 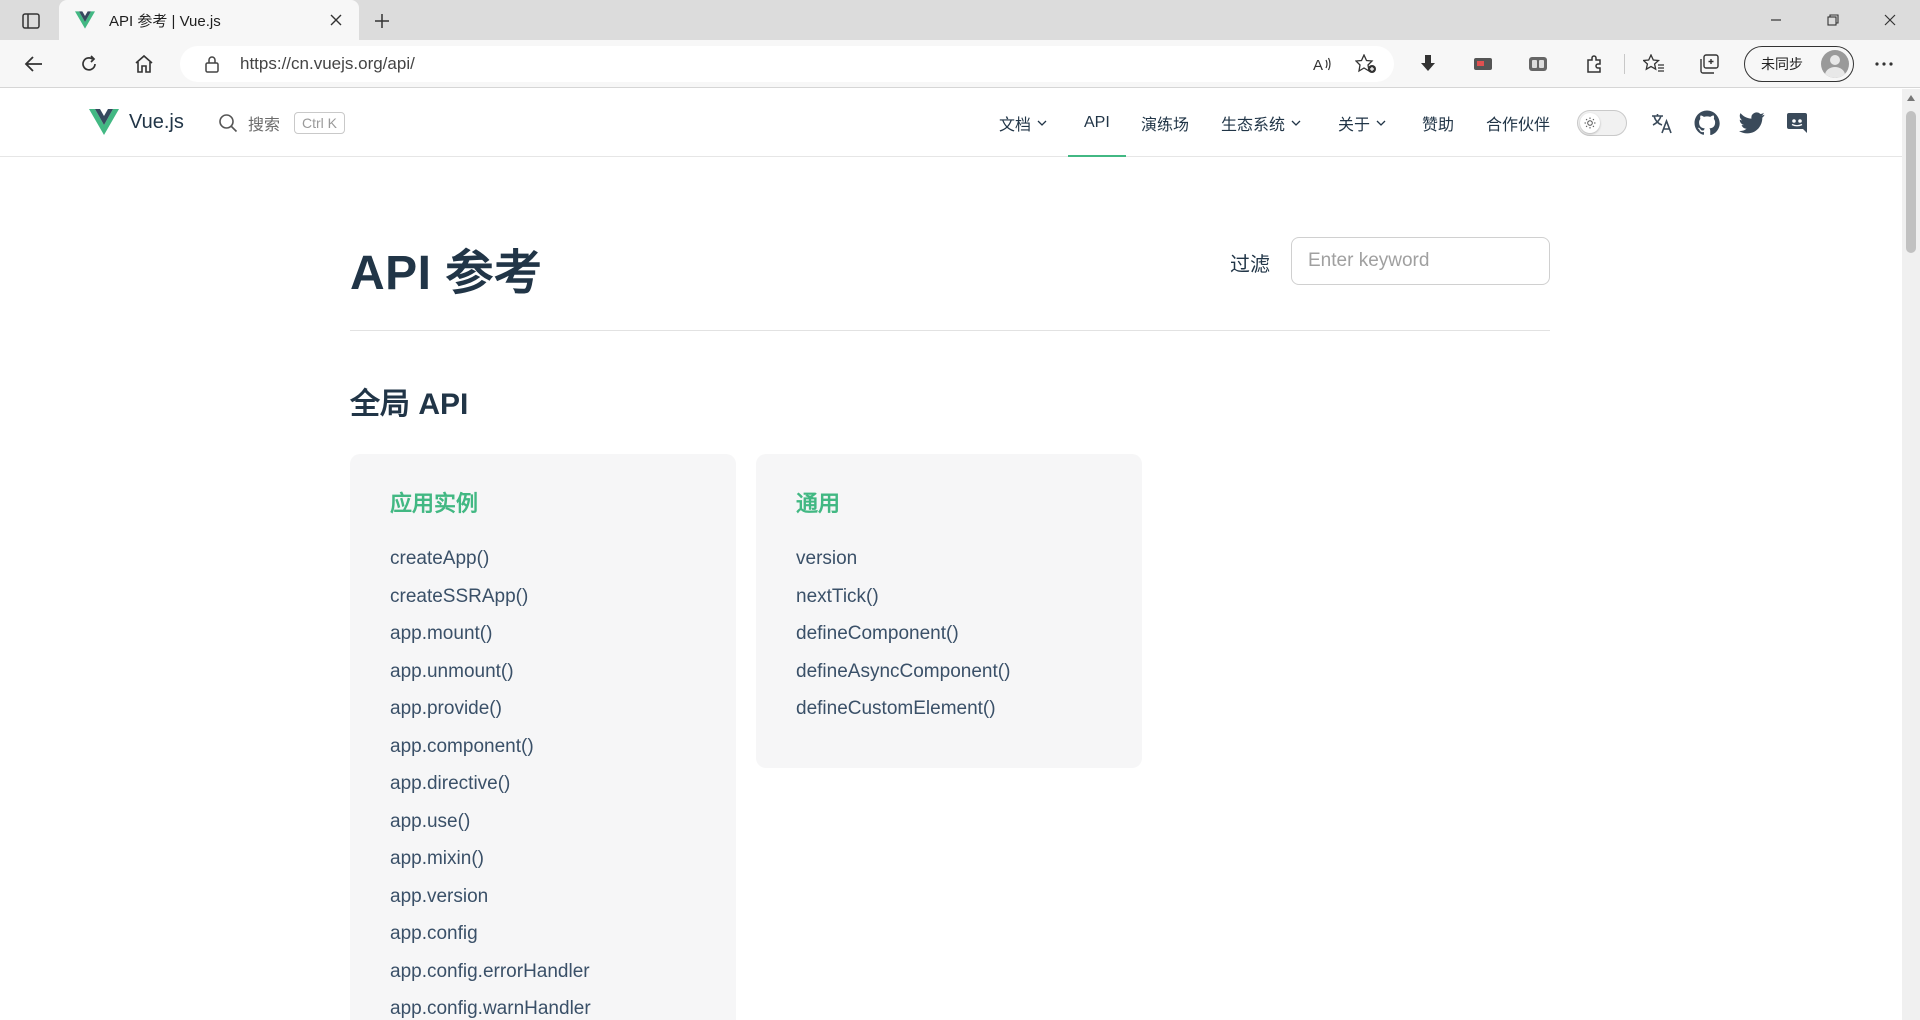 I want to click on url-text: https://cn.vuejs.org/api/, so click(x=327, y=64).